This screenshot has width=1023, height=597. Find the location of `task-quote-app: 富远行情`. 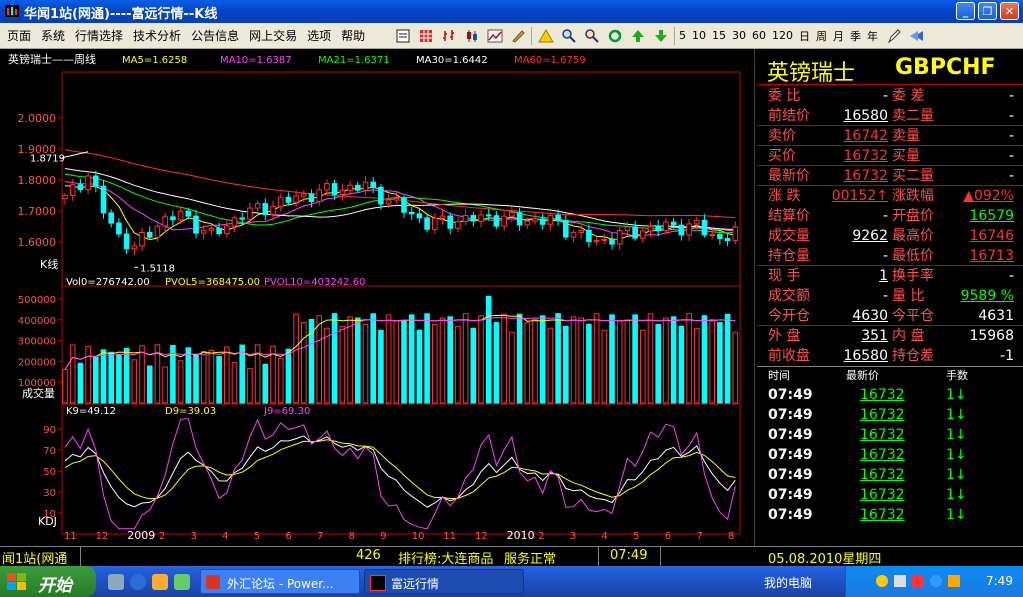

task-quote-app: 富远行情 is located at coordinates (444, 581).